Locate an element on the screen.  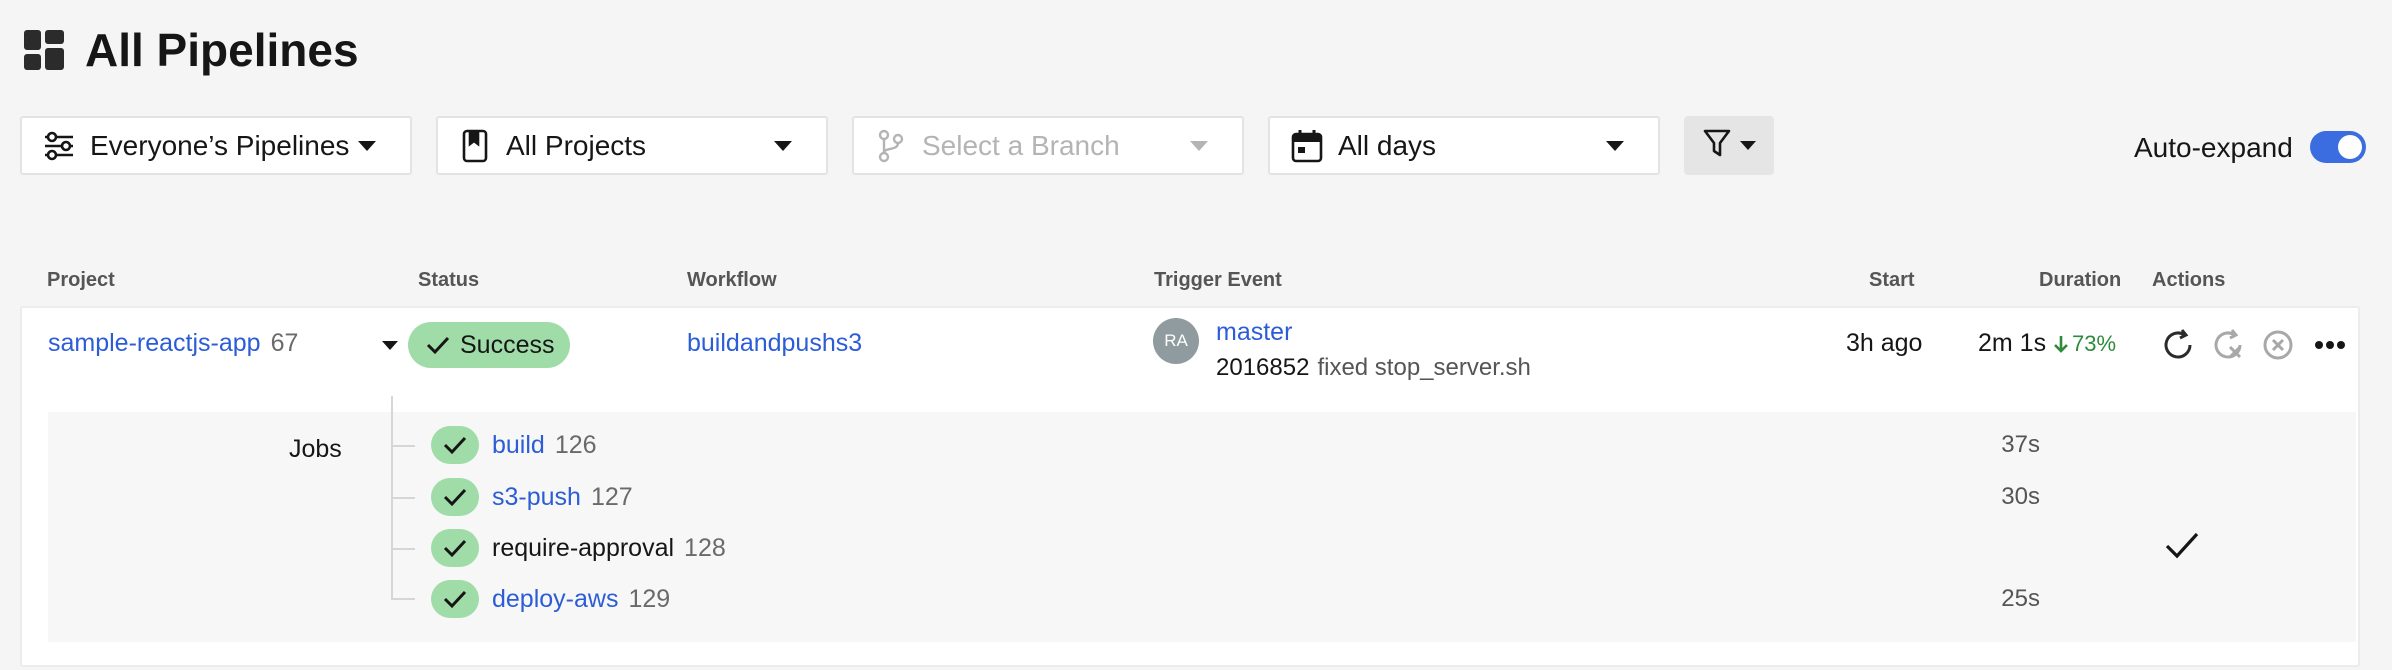
rerun-button is located at coordinates (2178, 345).